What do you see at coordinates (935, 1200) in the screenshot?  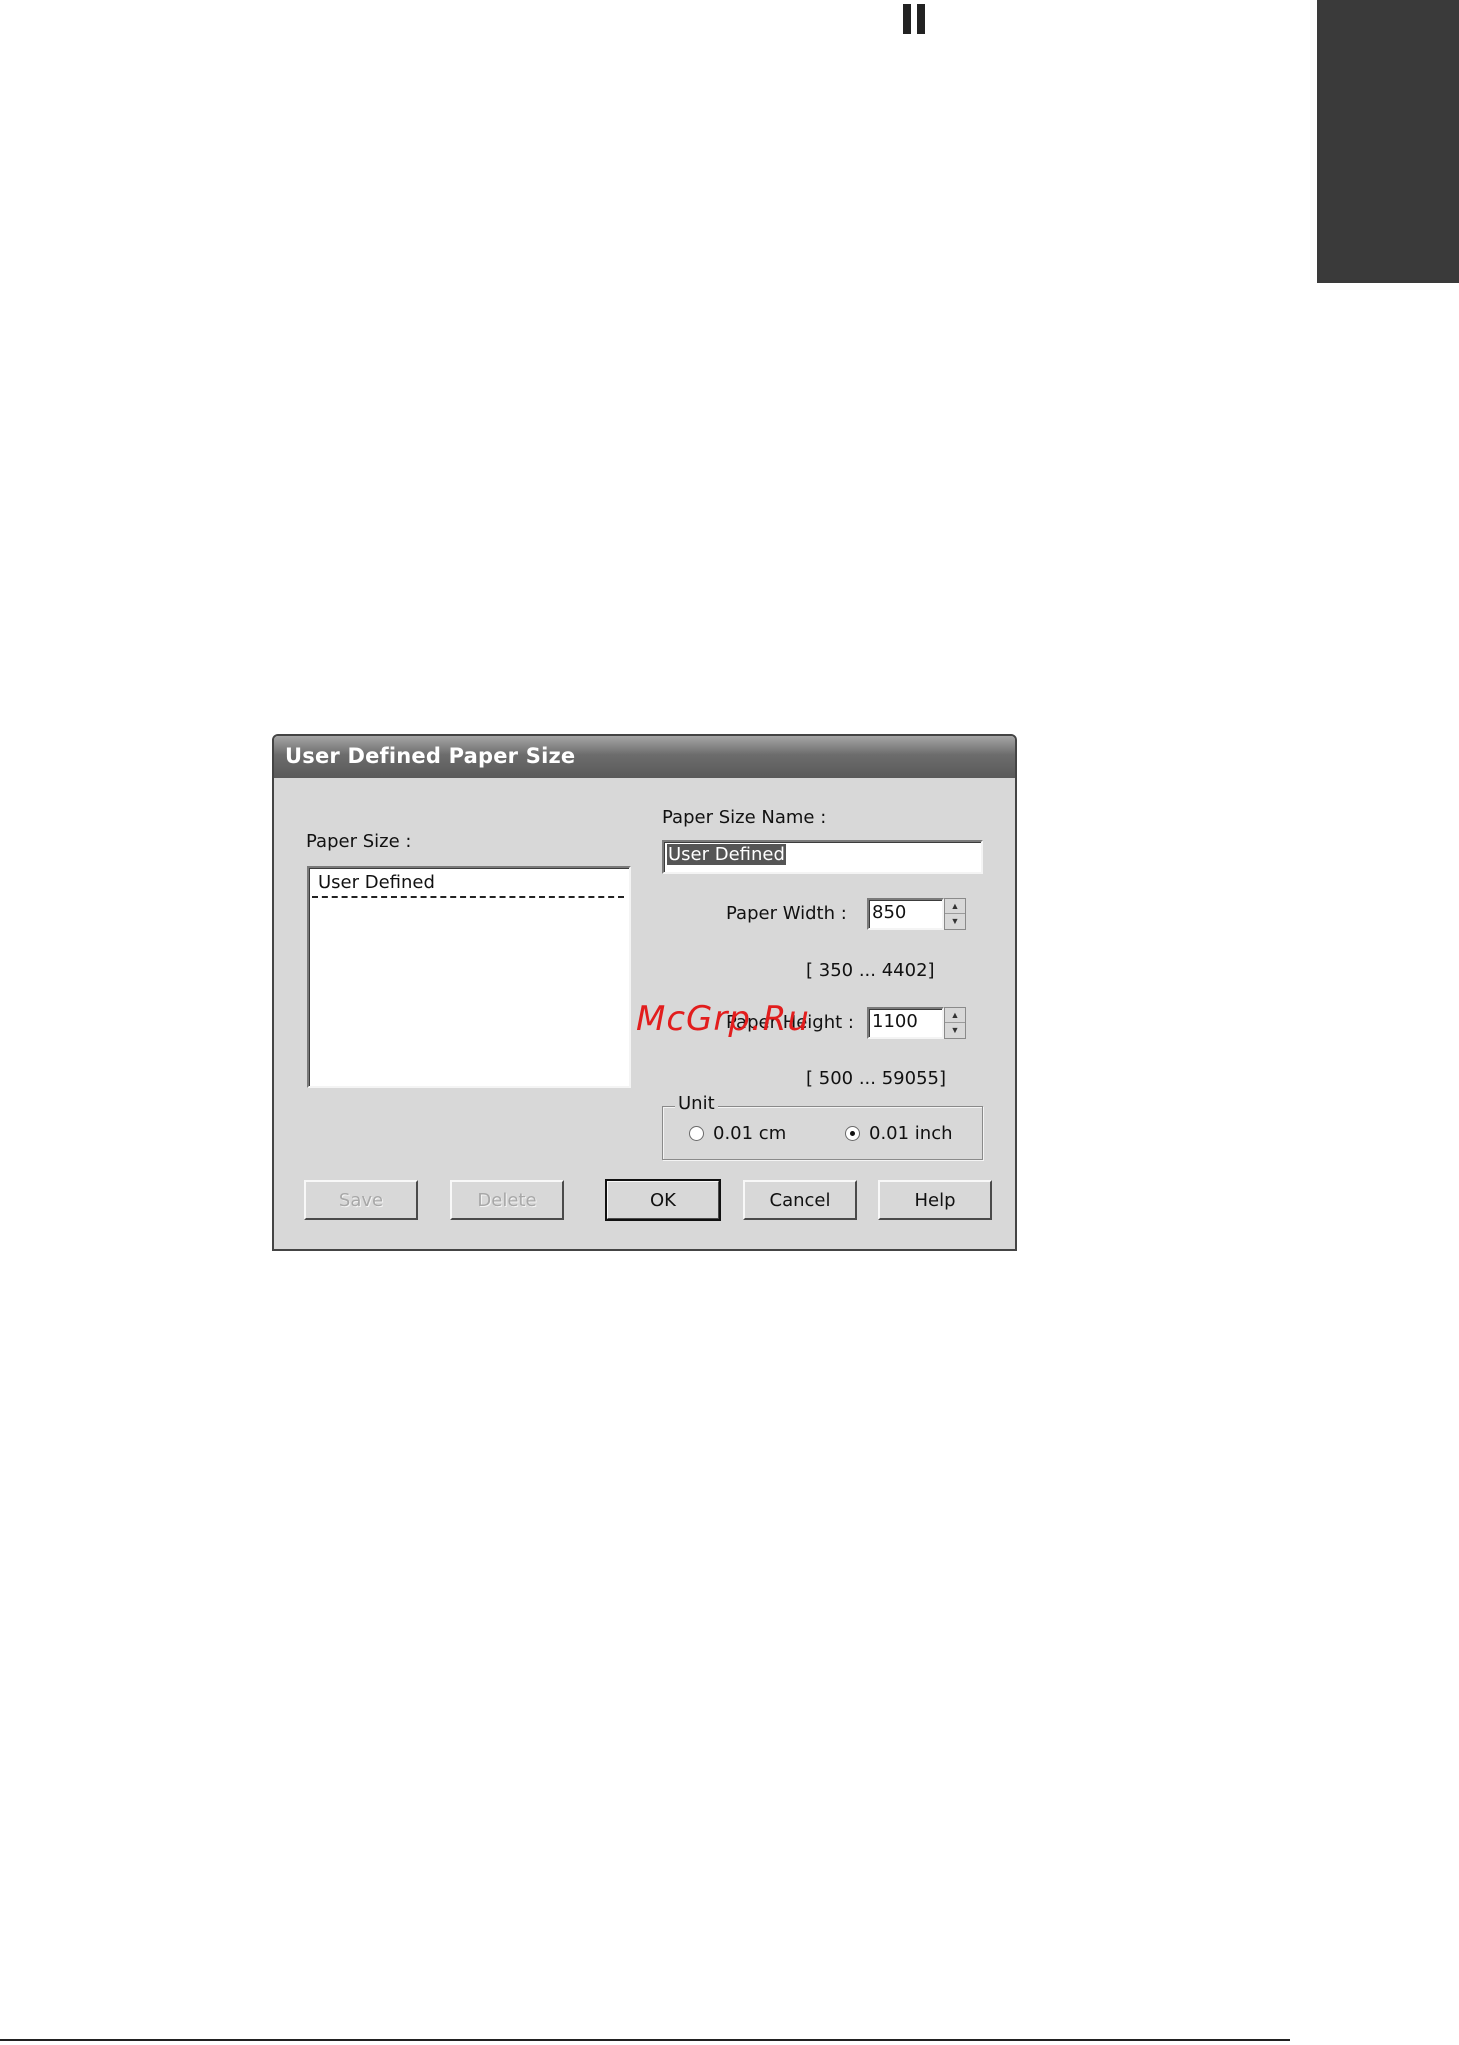 I see `help-button: Help` at bounding box center [935, 1200].